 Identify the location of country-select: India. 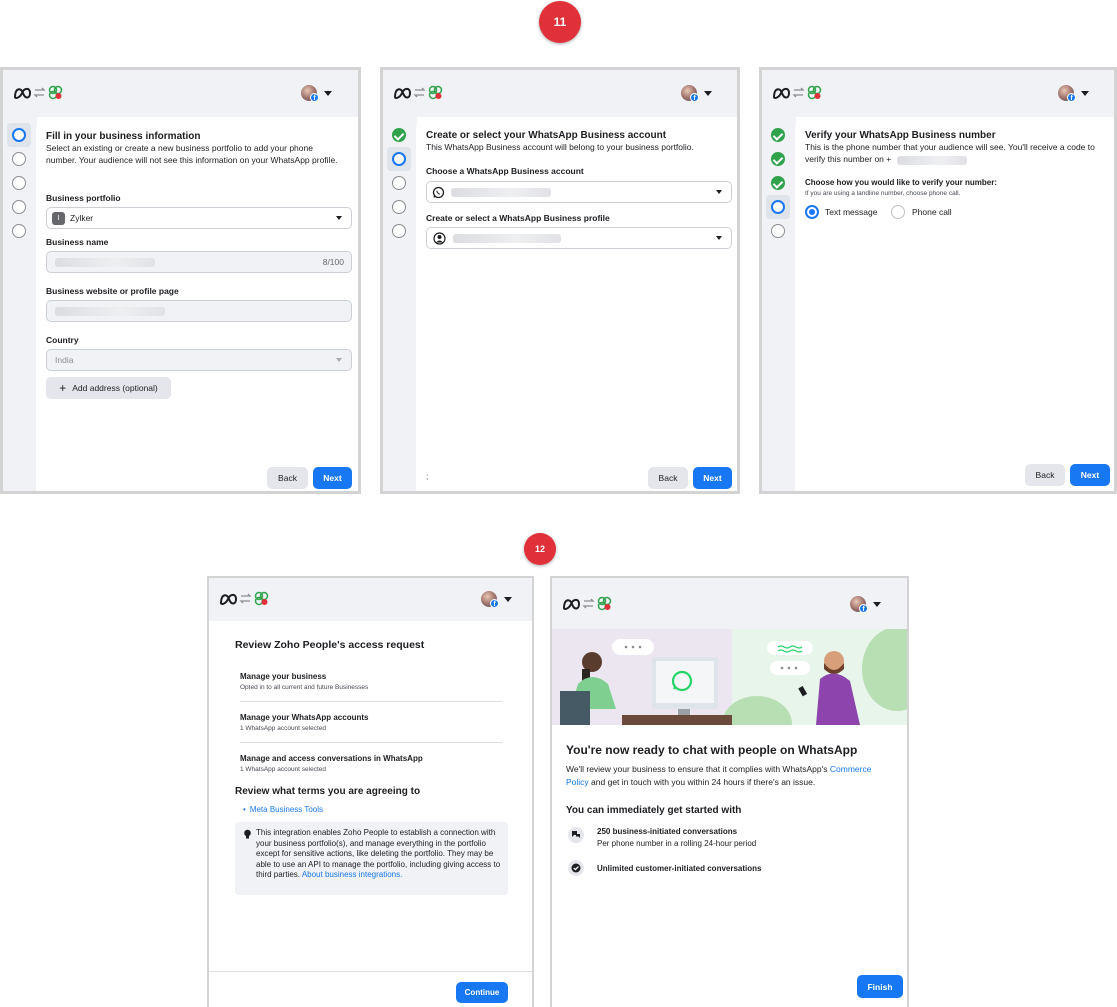
(199, 360).